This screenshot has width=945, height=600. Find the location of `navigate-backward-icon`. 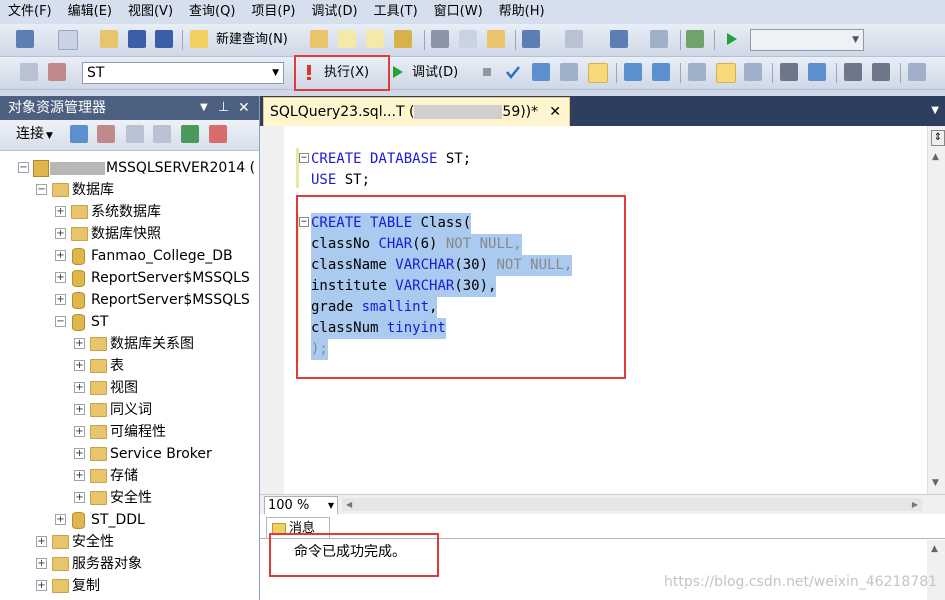

navigate-backward-icon is located at coordinates (619, 39).